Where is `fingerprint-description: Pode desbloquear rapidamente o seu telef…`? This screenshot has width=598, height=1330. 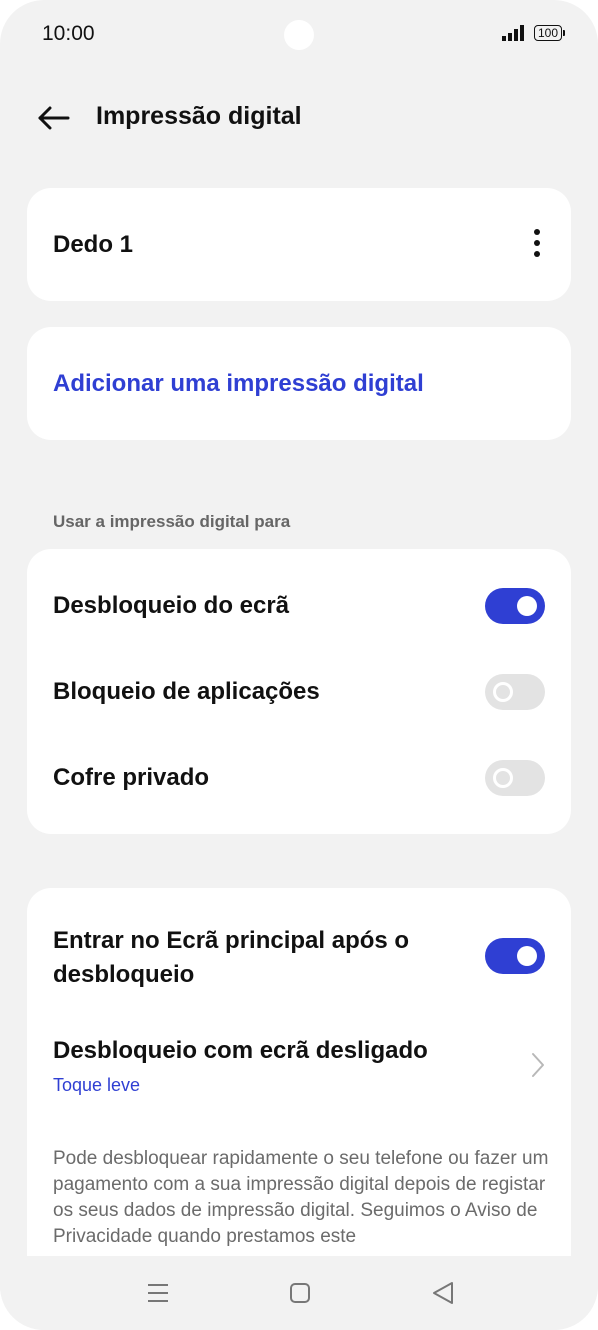 fingerprint-description: Pode desbloquear rapidamente o seu telef… is located at coordinates (301, 1197).